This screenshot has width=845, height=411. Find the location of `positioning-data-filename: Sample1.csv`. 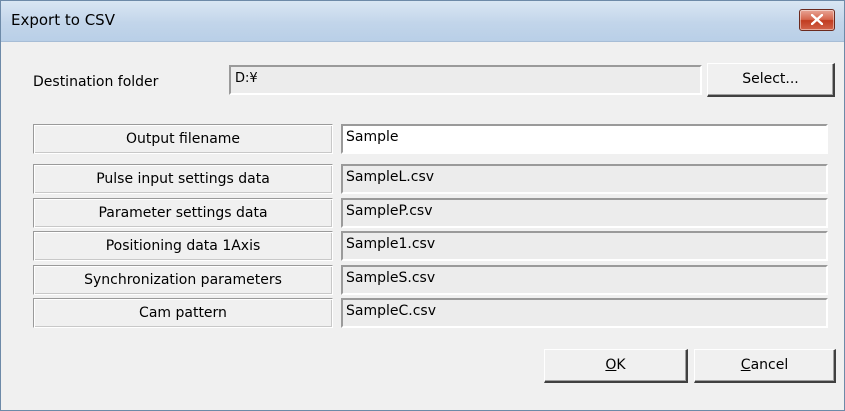

positioning-data-filename: Sample1.csv is located at coordinates (584, 246).